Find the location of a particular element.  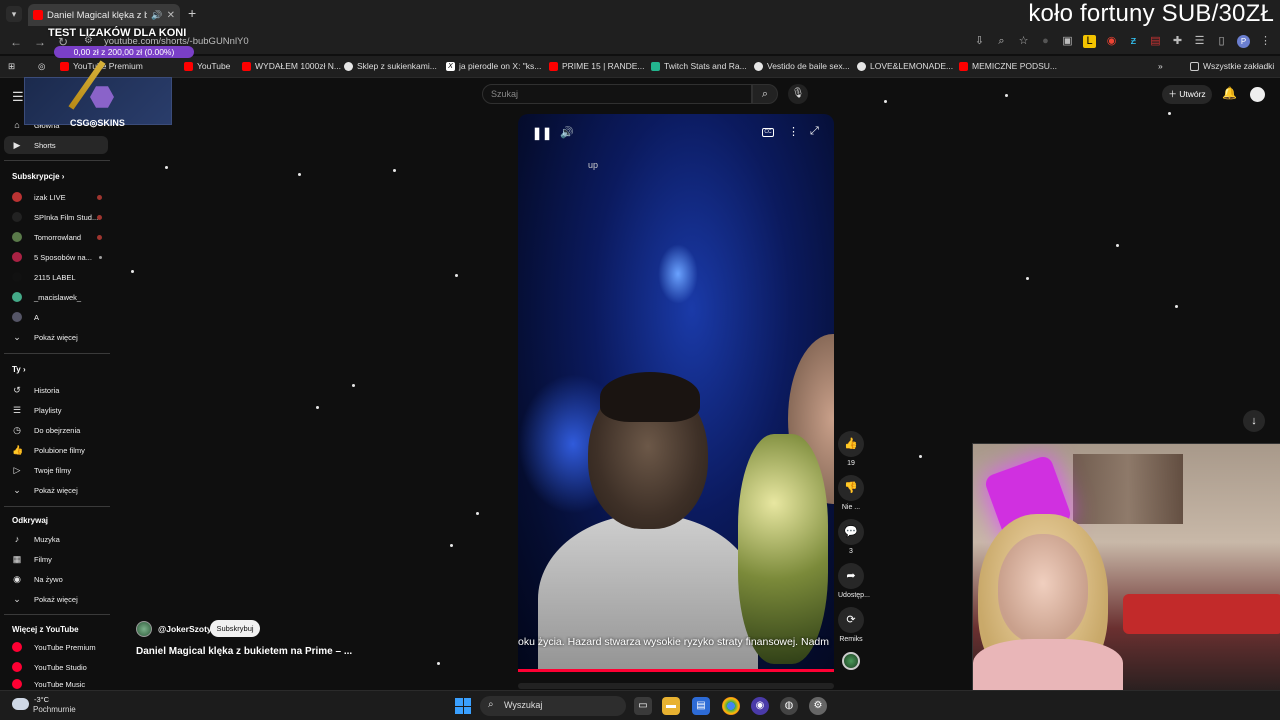

sidebar-item-shorts: ▶ Shorts is located at coordinates (56, 145).